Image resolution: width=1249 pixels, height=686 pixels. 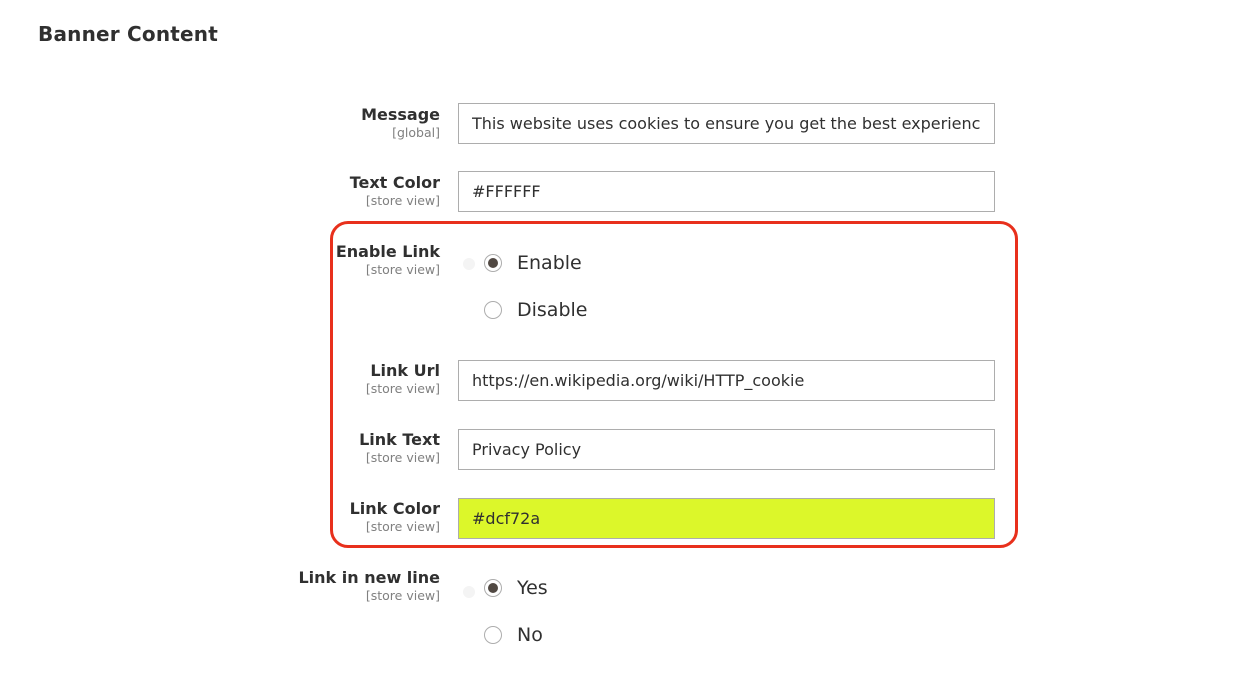 What do you see at coordinates (400, 114) in the screenshot?
I see `message-label: Message` at bounding box center [400, 114].